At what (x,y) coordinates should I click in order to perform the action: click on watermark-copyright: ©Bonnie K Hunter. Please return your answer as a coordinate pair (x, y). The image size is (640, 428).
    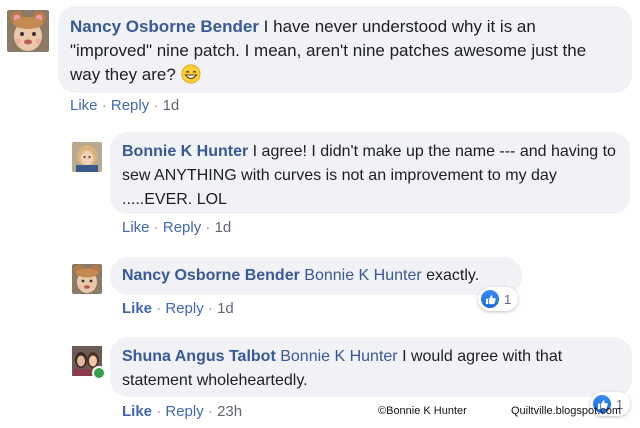
    Looking at the image, I should click on (422, 411).